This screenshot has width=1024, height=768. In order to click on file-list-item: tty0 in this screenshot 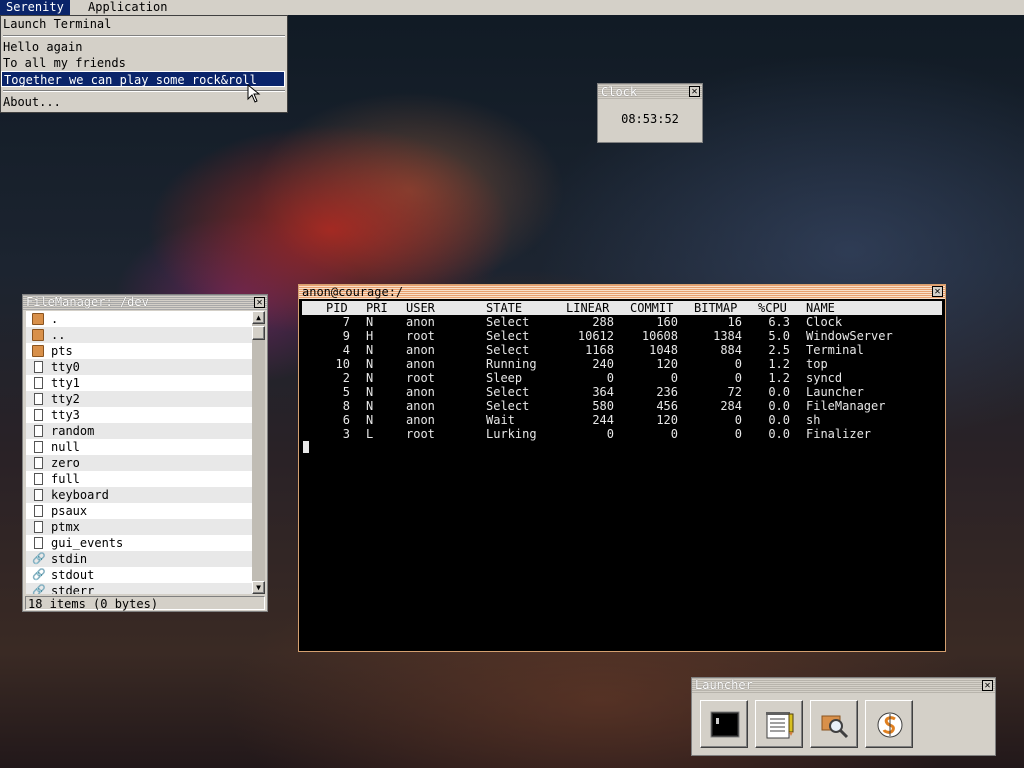, I will do `click(139, 367)`.